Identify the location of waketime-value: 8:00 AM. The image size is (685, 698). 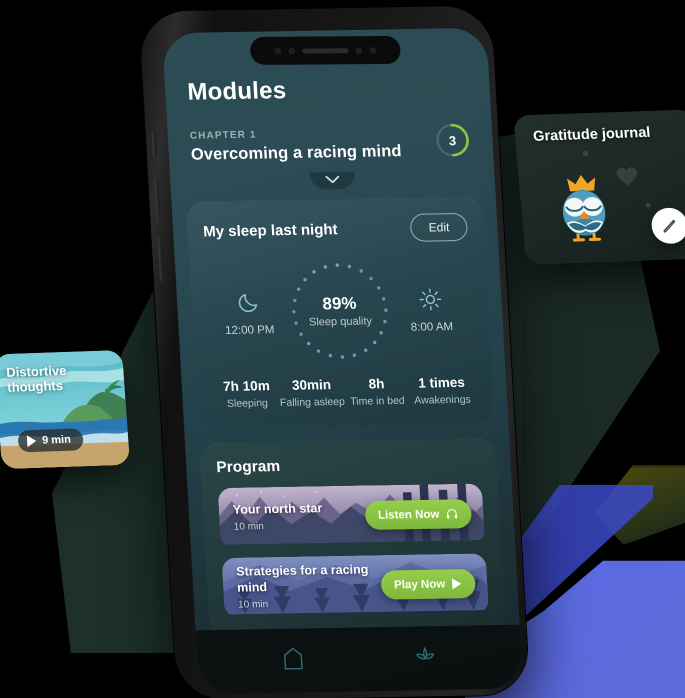
(432, 327).